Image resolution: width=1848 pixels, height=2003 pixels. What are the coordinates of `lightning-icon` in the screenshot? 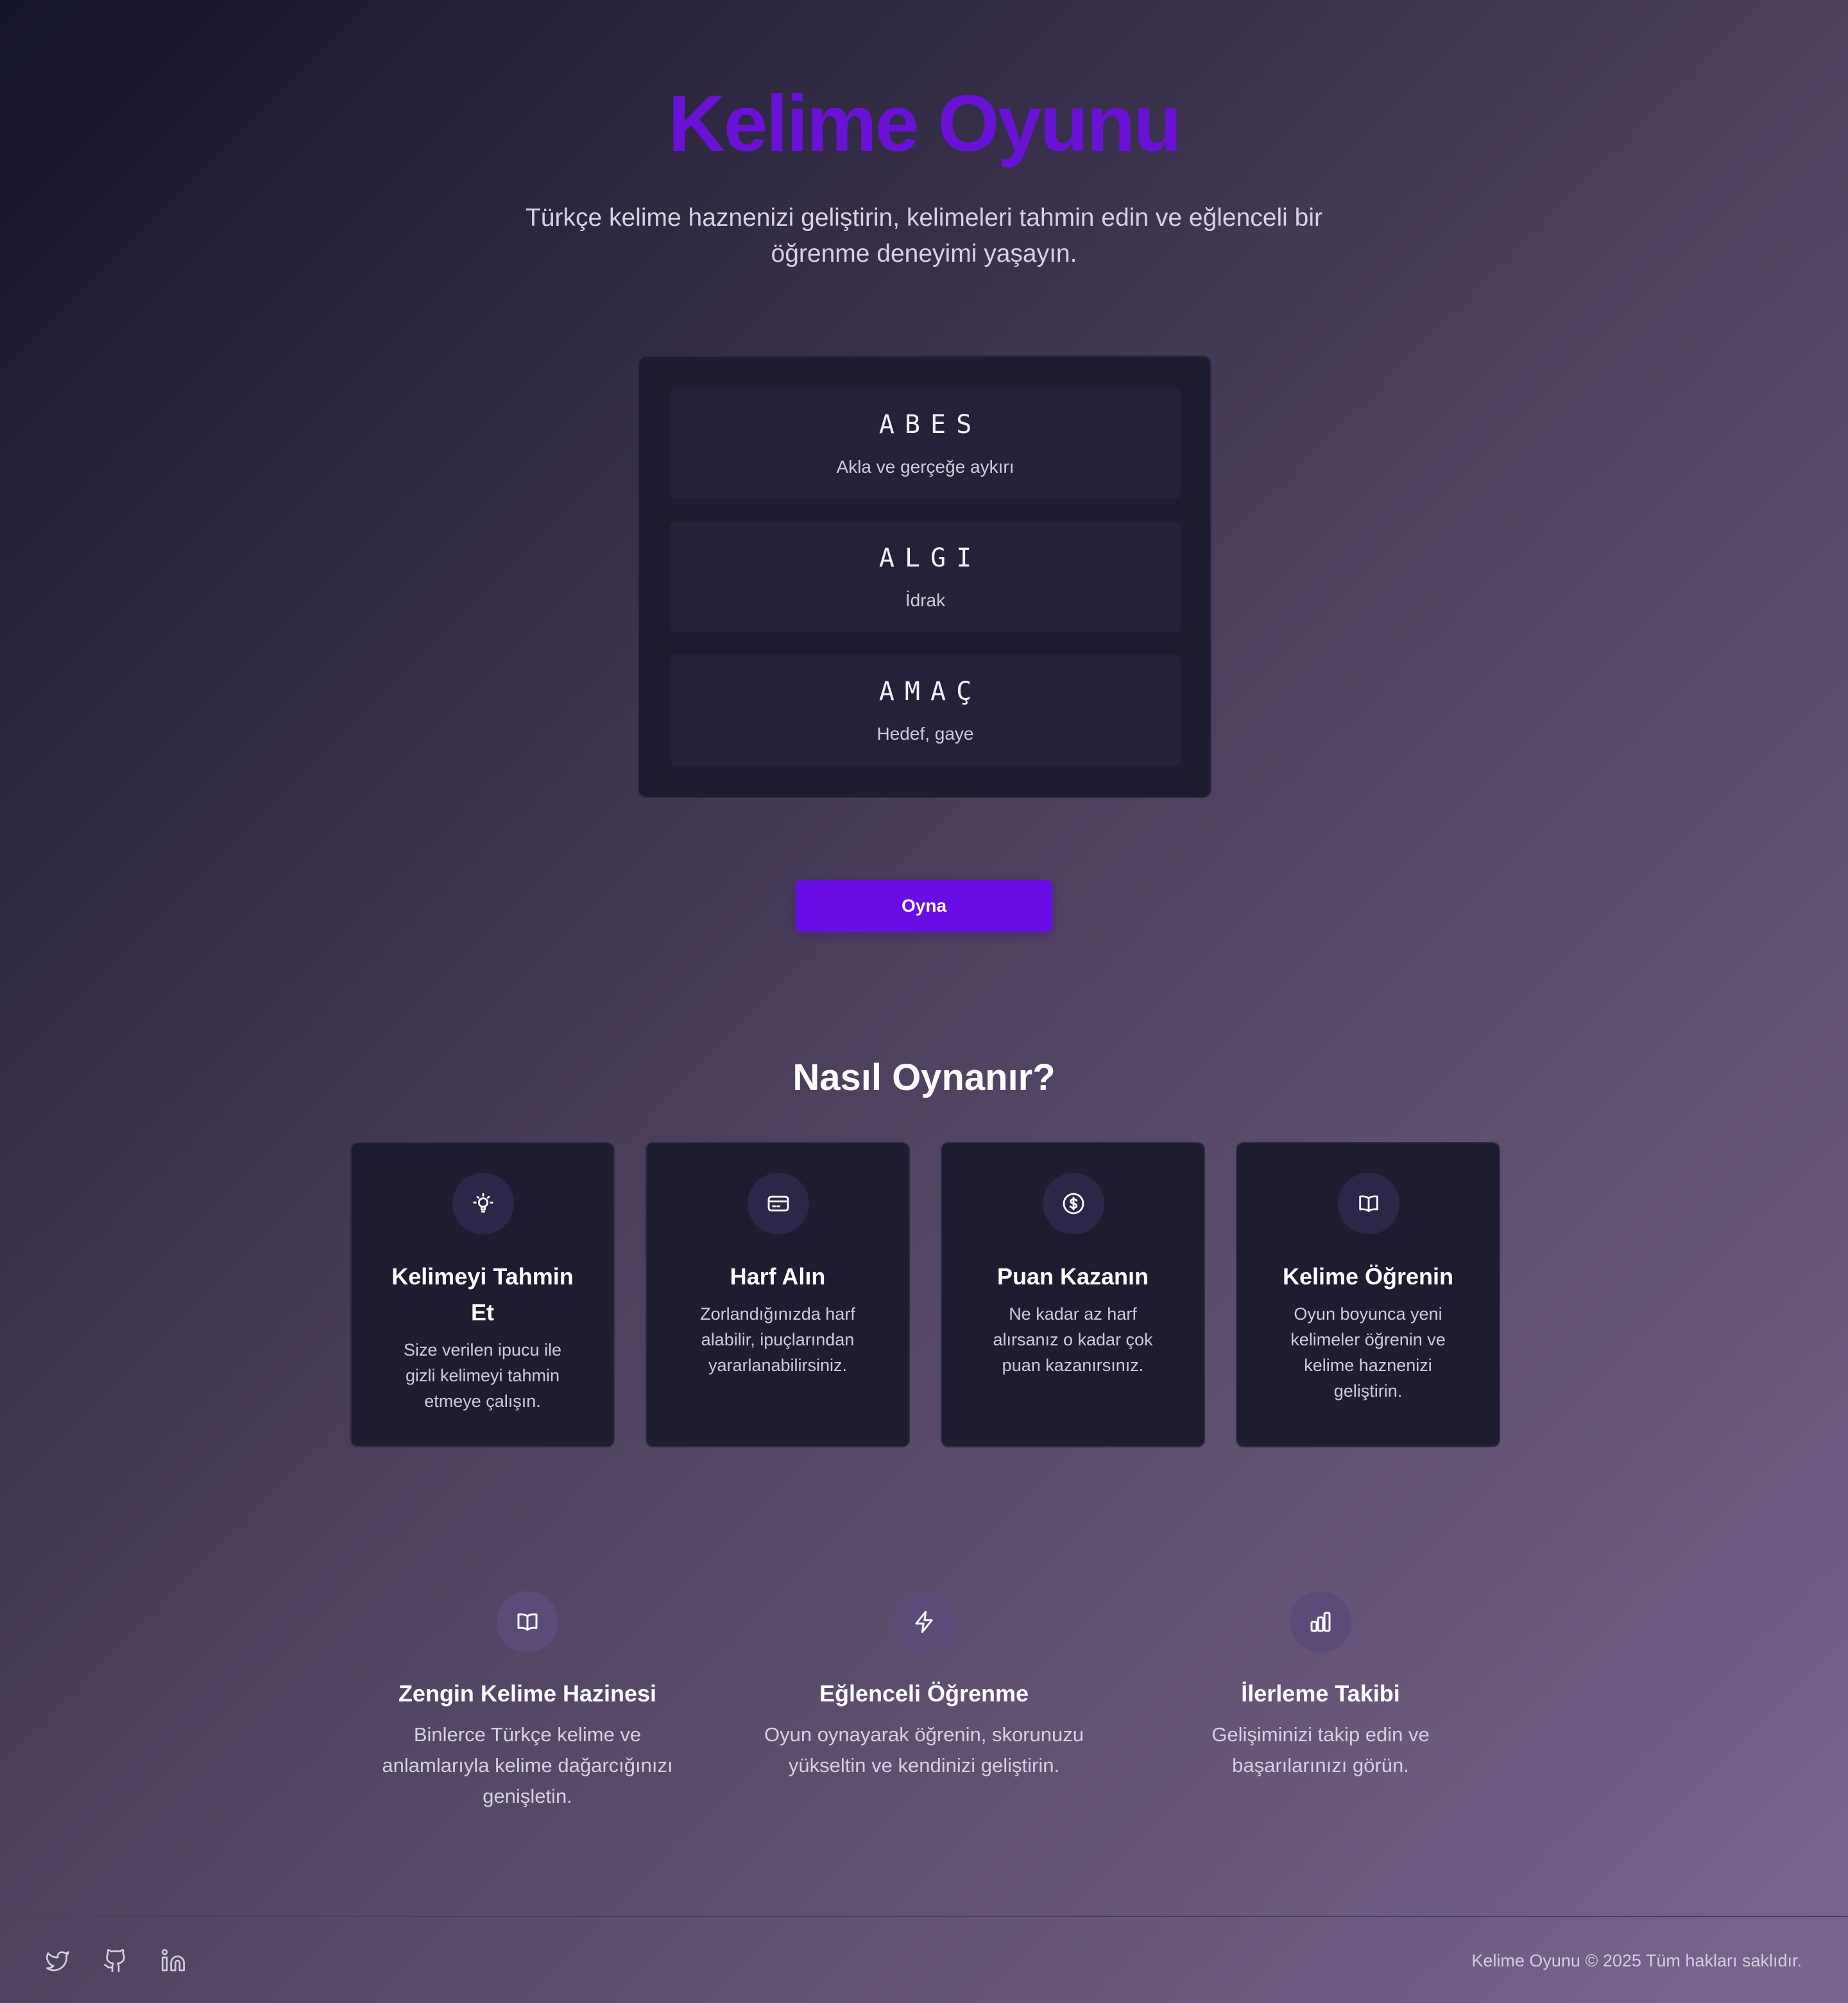 It's located at (924, 1622).